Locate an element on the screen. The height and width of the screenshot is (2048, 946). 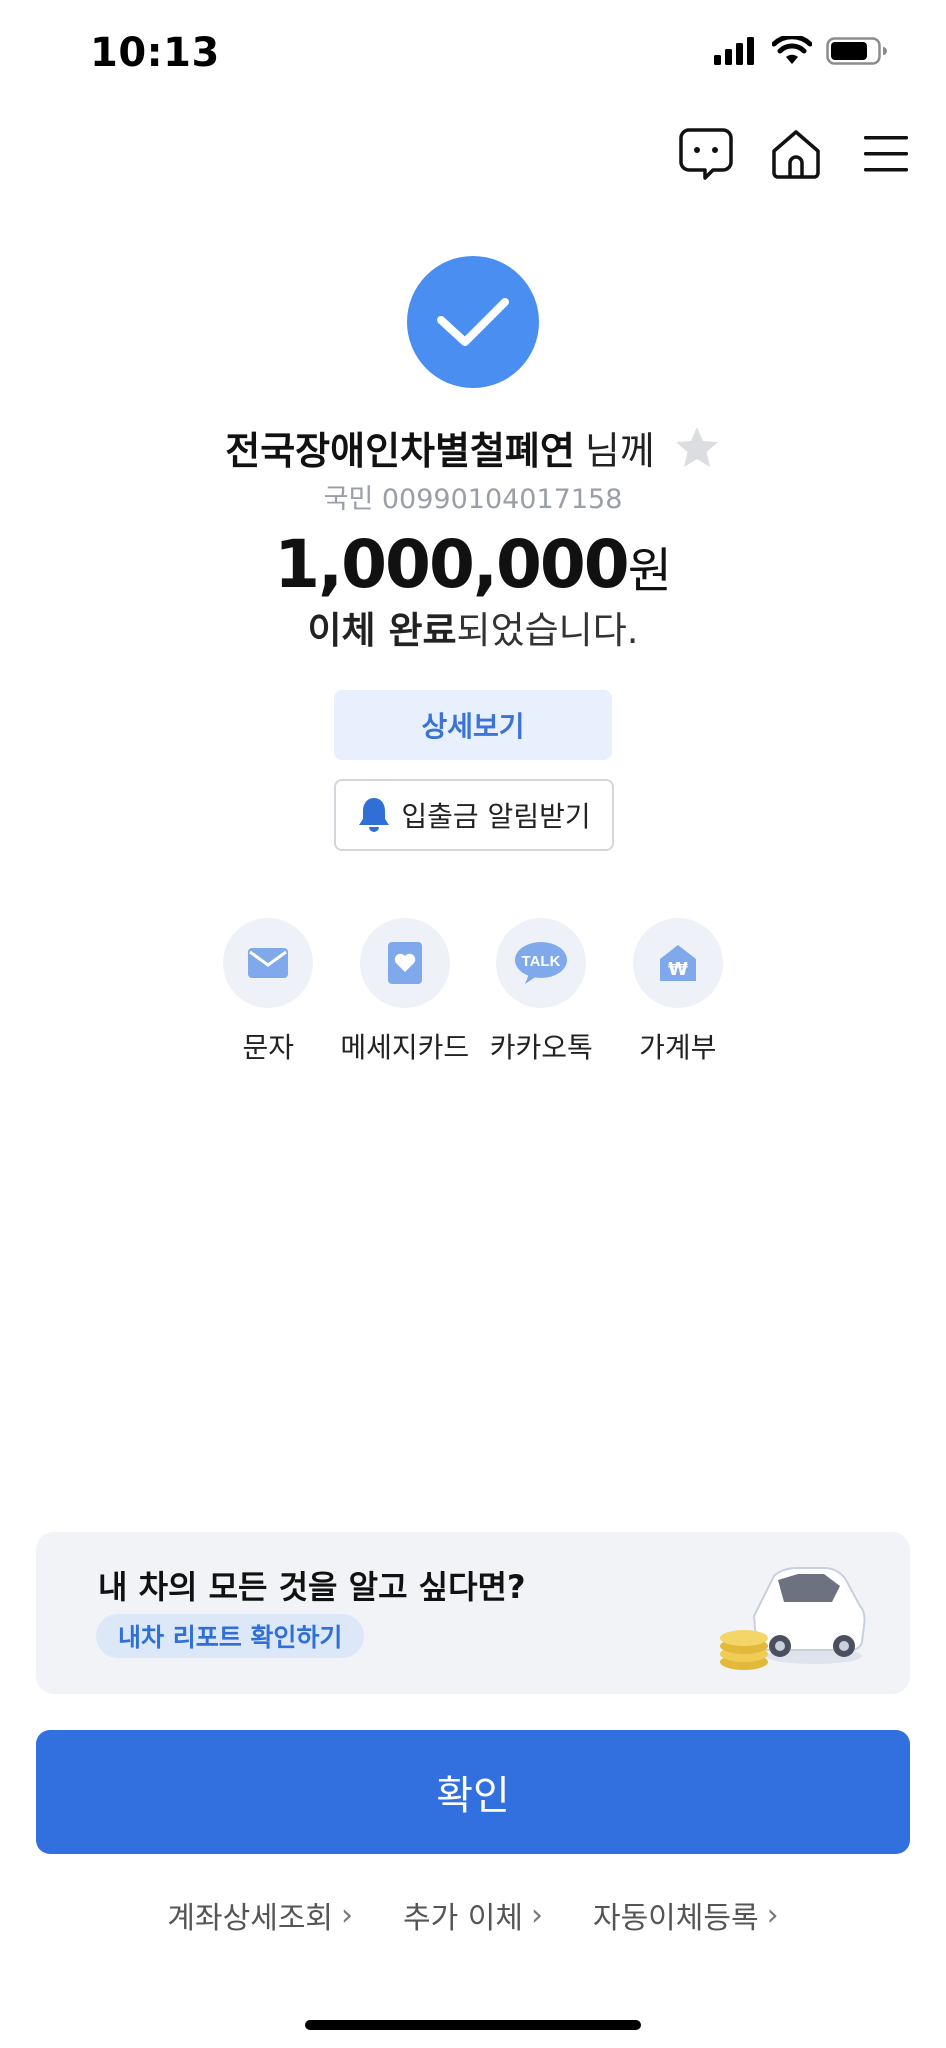
account-number: 국민 00990104017158 is located at coordinates (473, 499).